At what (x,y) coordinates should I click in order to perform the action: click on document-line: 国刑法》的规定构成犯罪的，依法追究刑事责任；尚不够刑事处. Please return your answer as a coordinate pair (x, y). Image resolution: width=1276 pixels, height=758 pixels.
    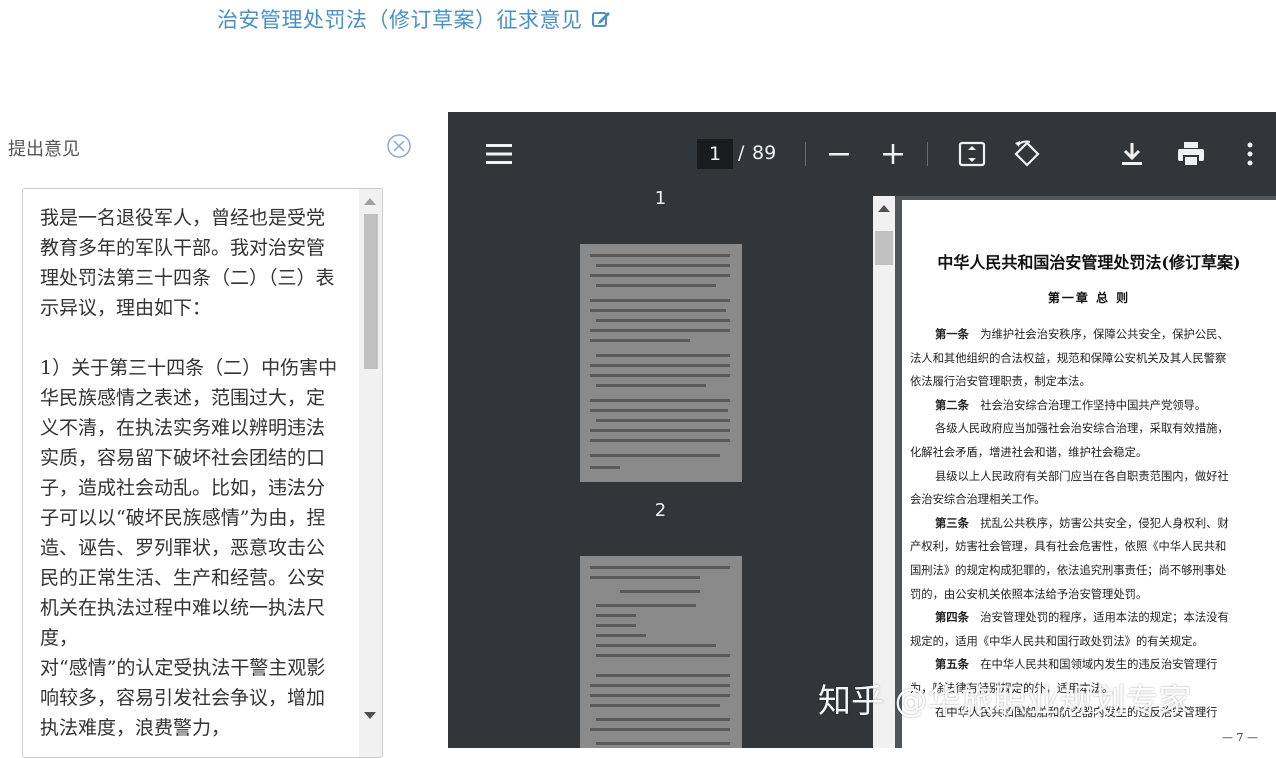
    Looking at the image, I should click on (1090, 571).